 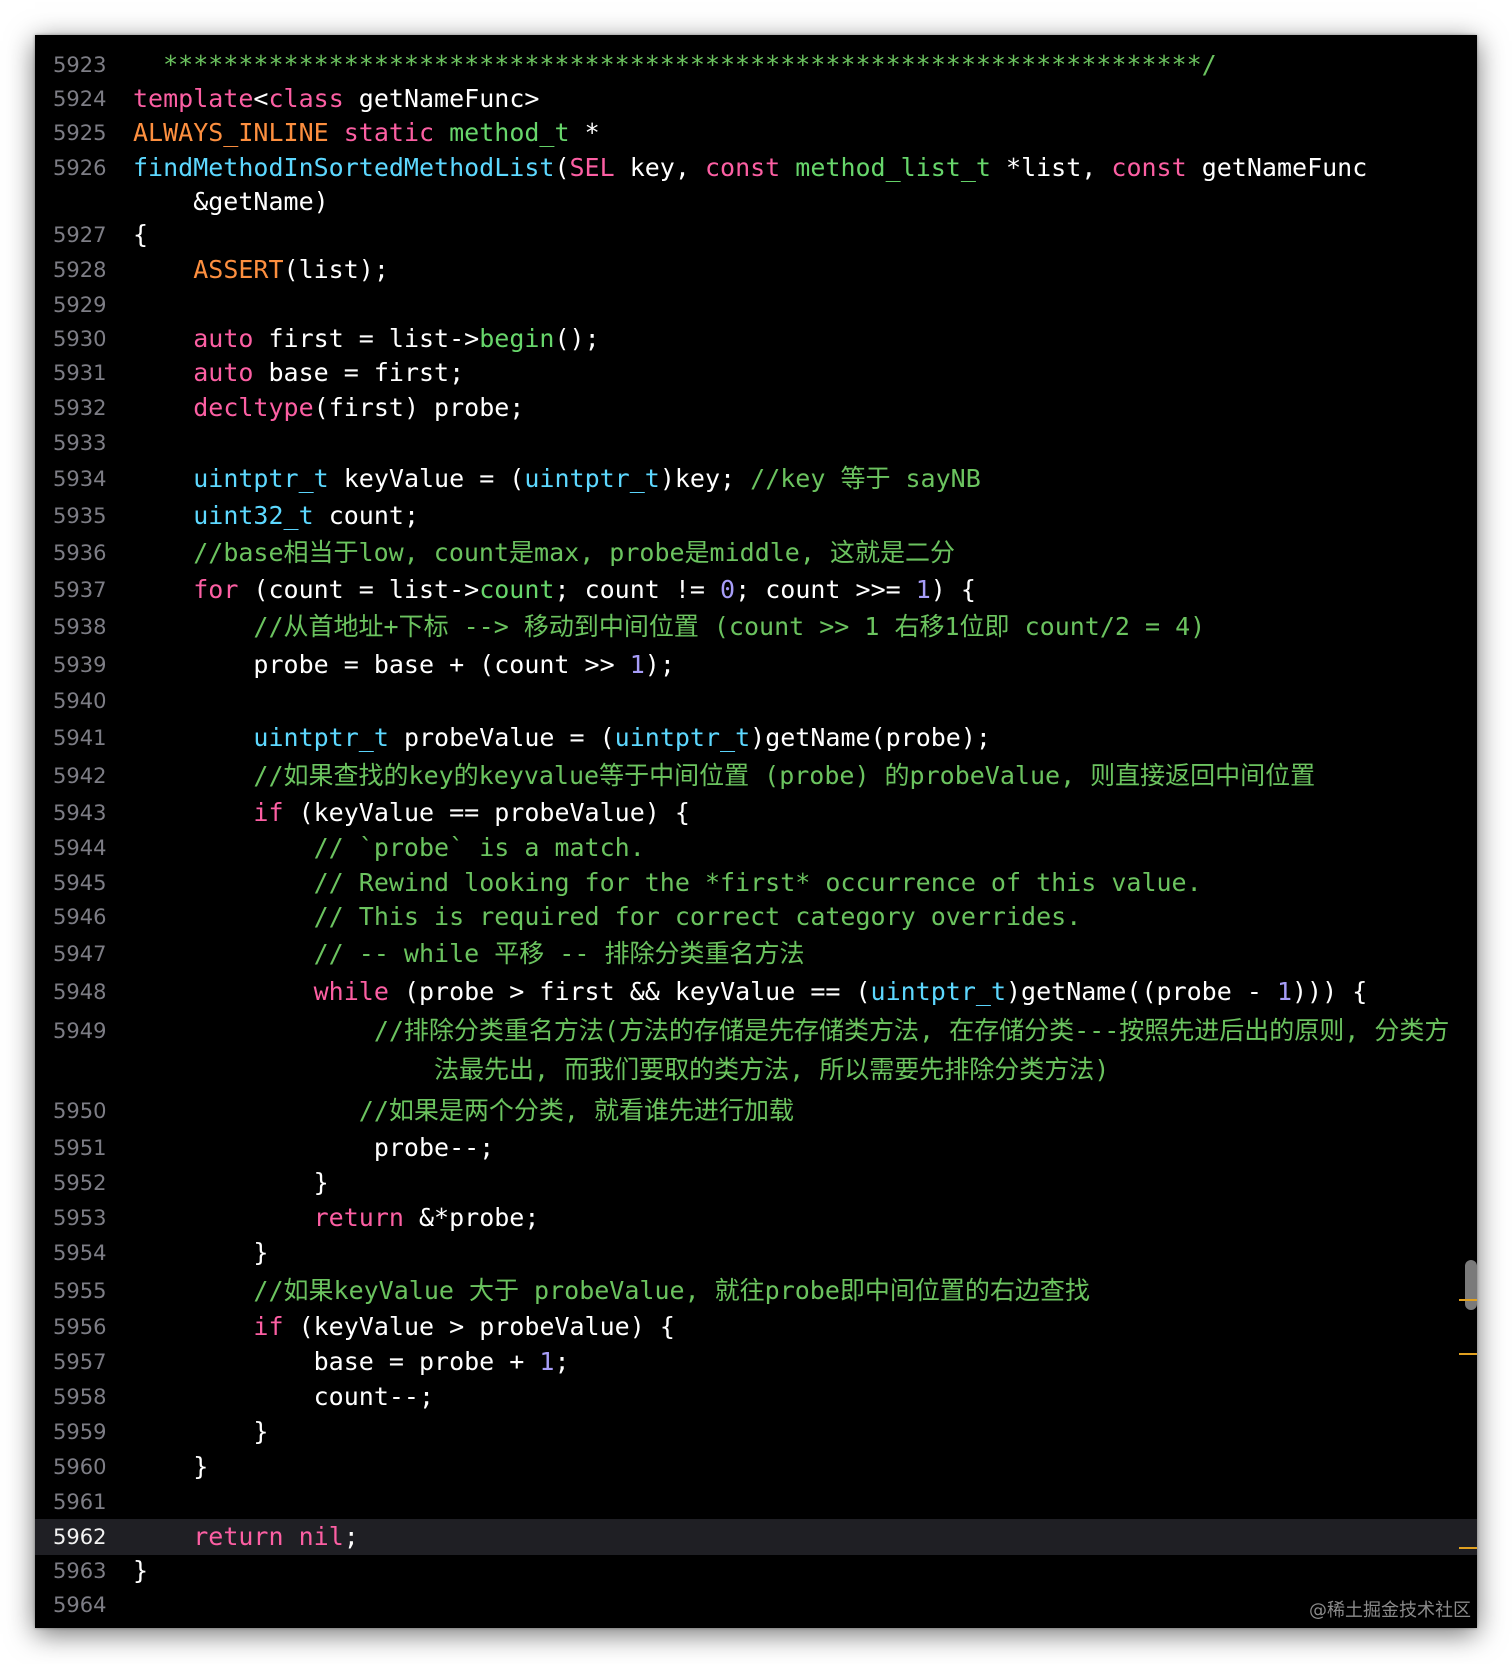 What do you see at coordinates (486, 812) in the screenshot?
I see `code-token: (keyValue == probeValue) {` at bounding box center [486, 812].